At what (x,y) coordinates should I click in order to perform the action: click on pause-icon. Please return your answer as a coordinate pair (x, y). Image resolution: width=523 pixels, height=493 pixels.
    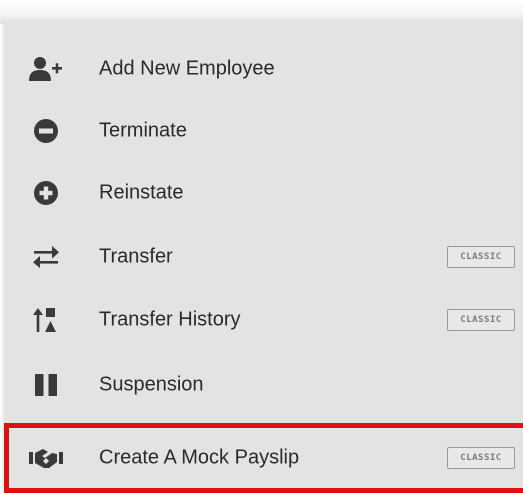
    Looking at the image, I should click on (46, 385).